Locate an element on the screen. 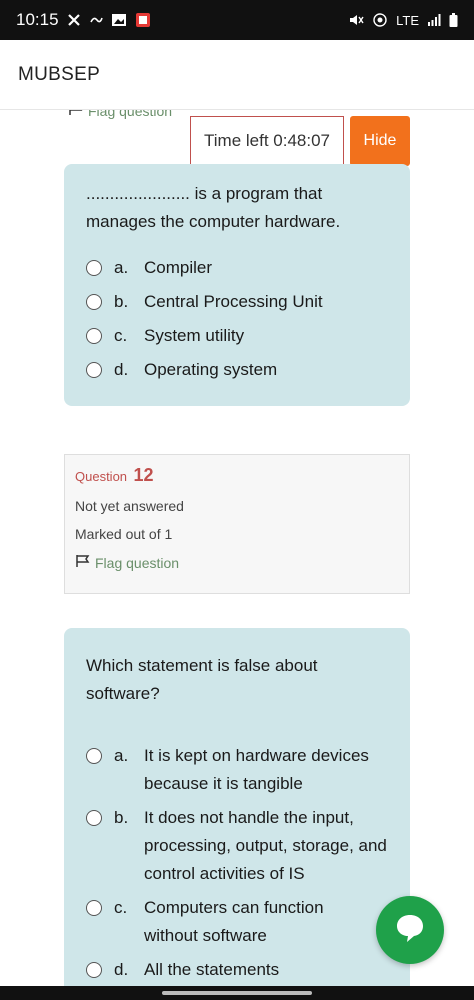 This screenshot has width=474, height=1000. answer-status: Not yet answered is located at coordinates (129, 506).